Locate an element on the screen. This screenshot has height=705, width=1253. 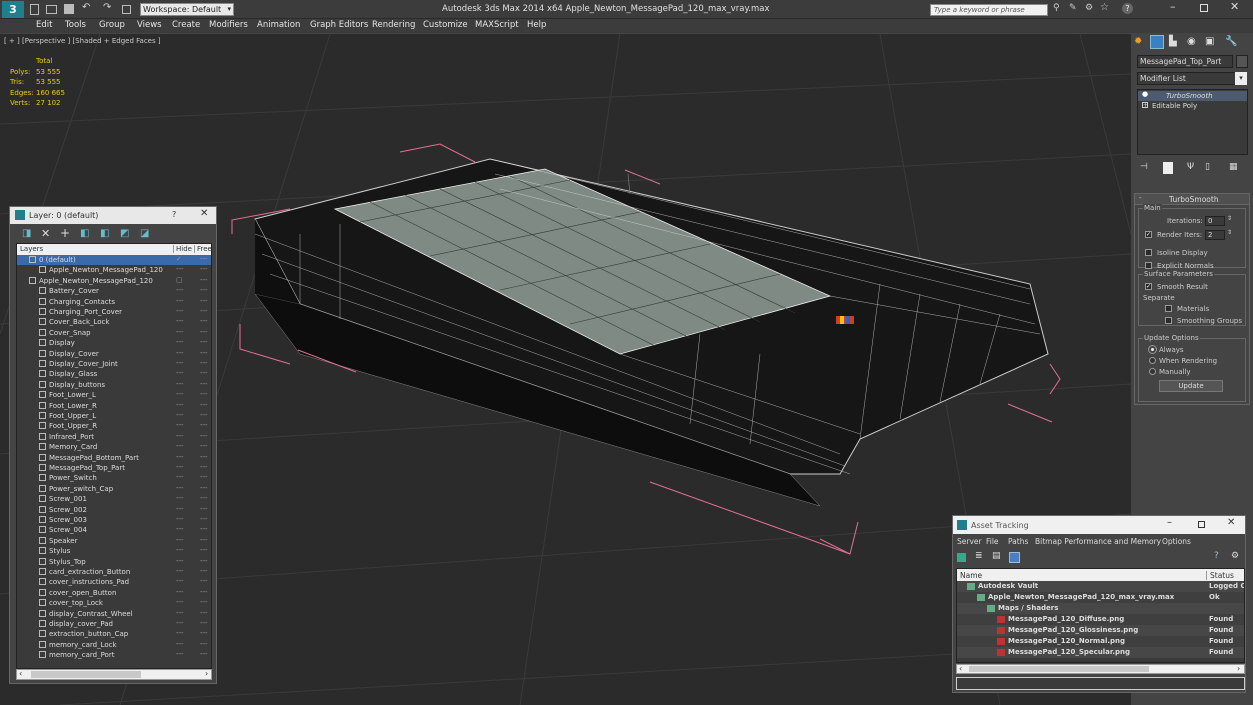
column-status: Status is located at coordinates (1220, 575).